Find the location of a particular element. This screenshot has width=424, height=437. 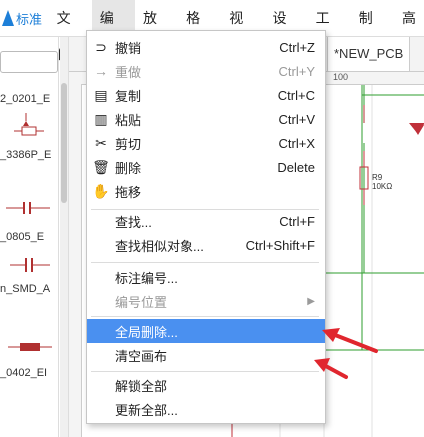

menu-item-unlock-all: 解锁全部 is located at coordinates (206, 385).